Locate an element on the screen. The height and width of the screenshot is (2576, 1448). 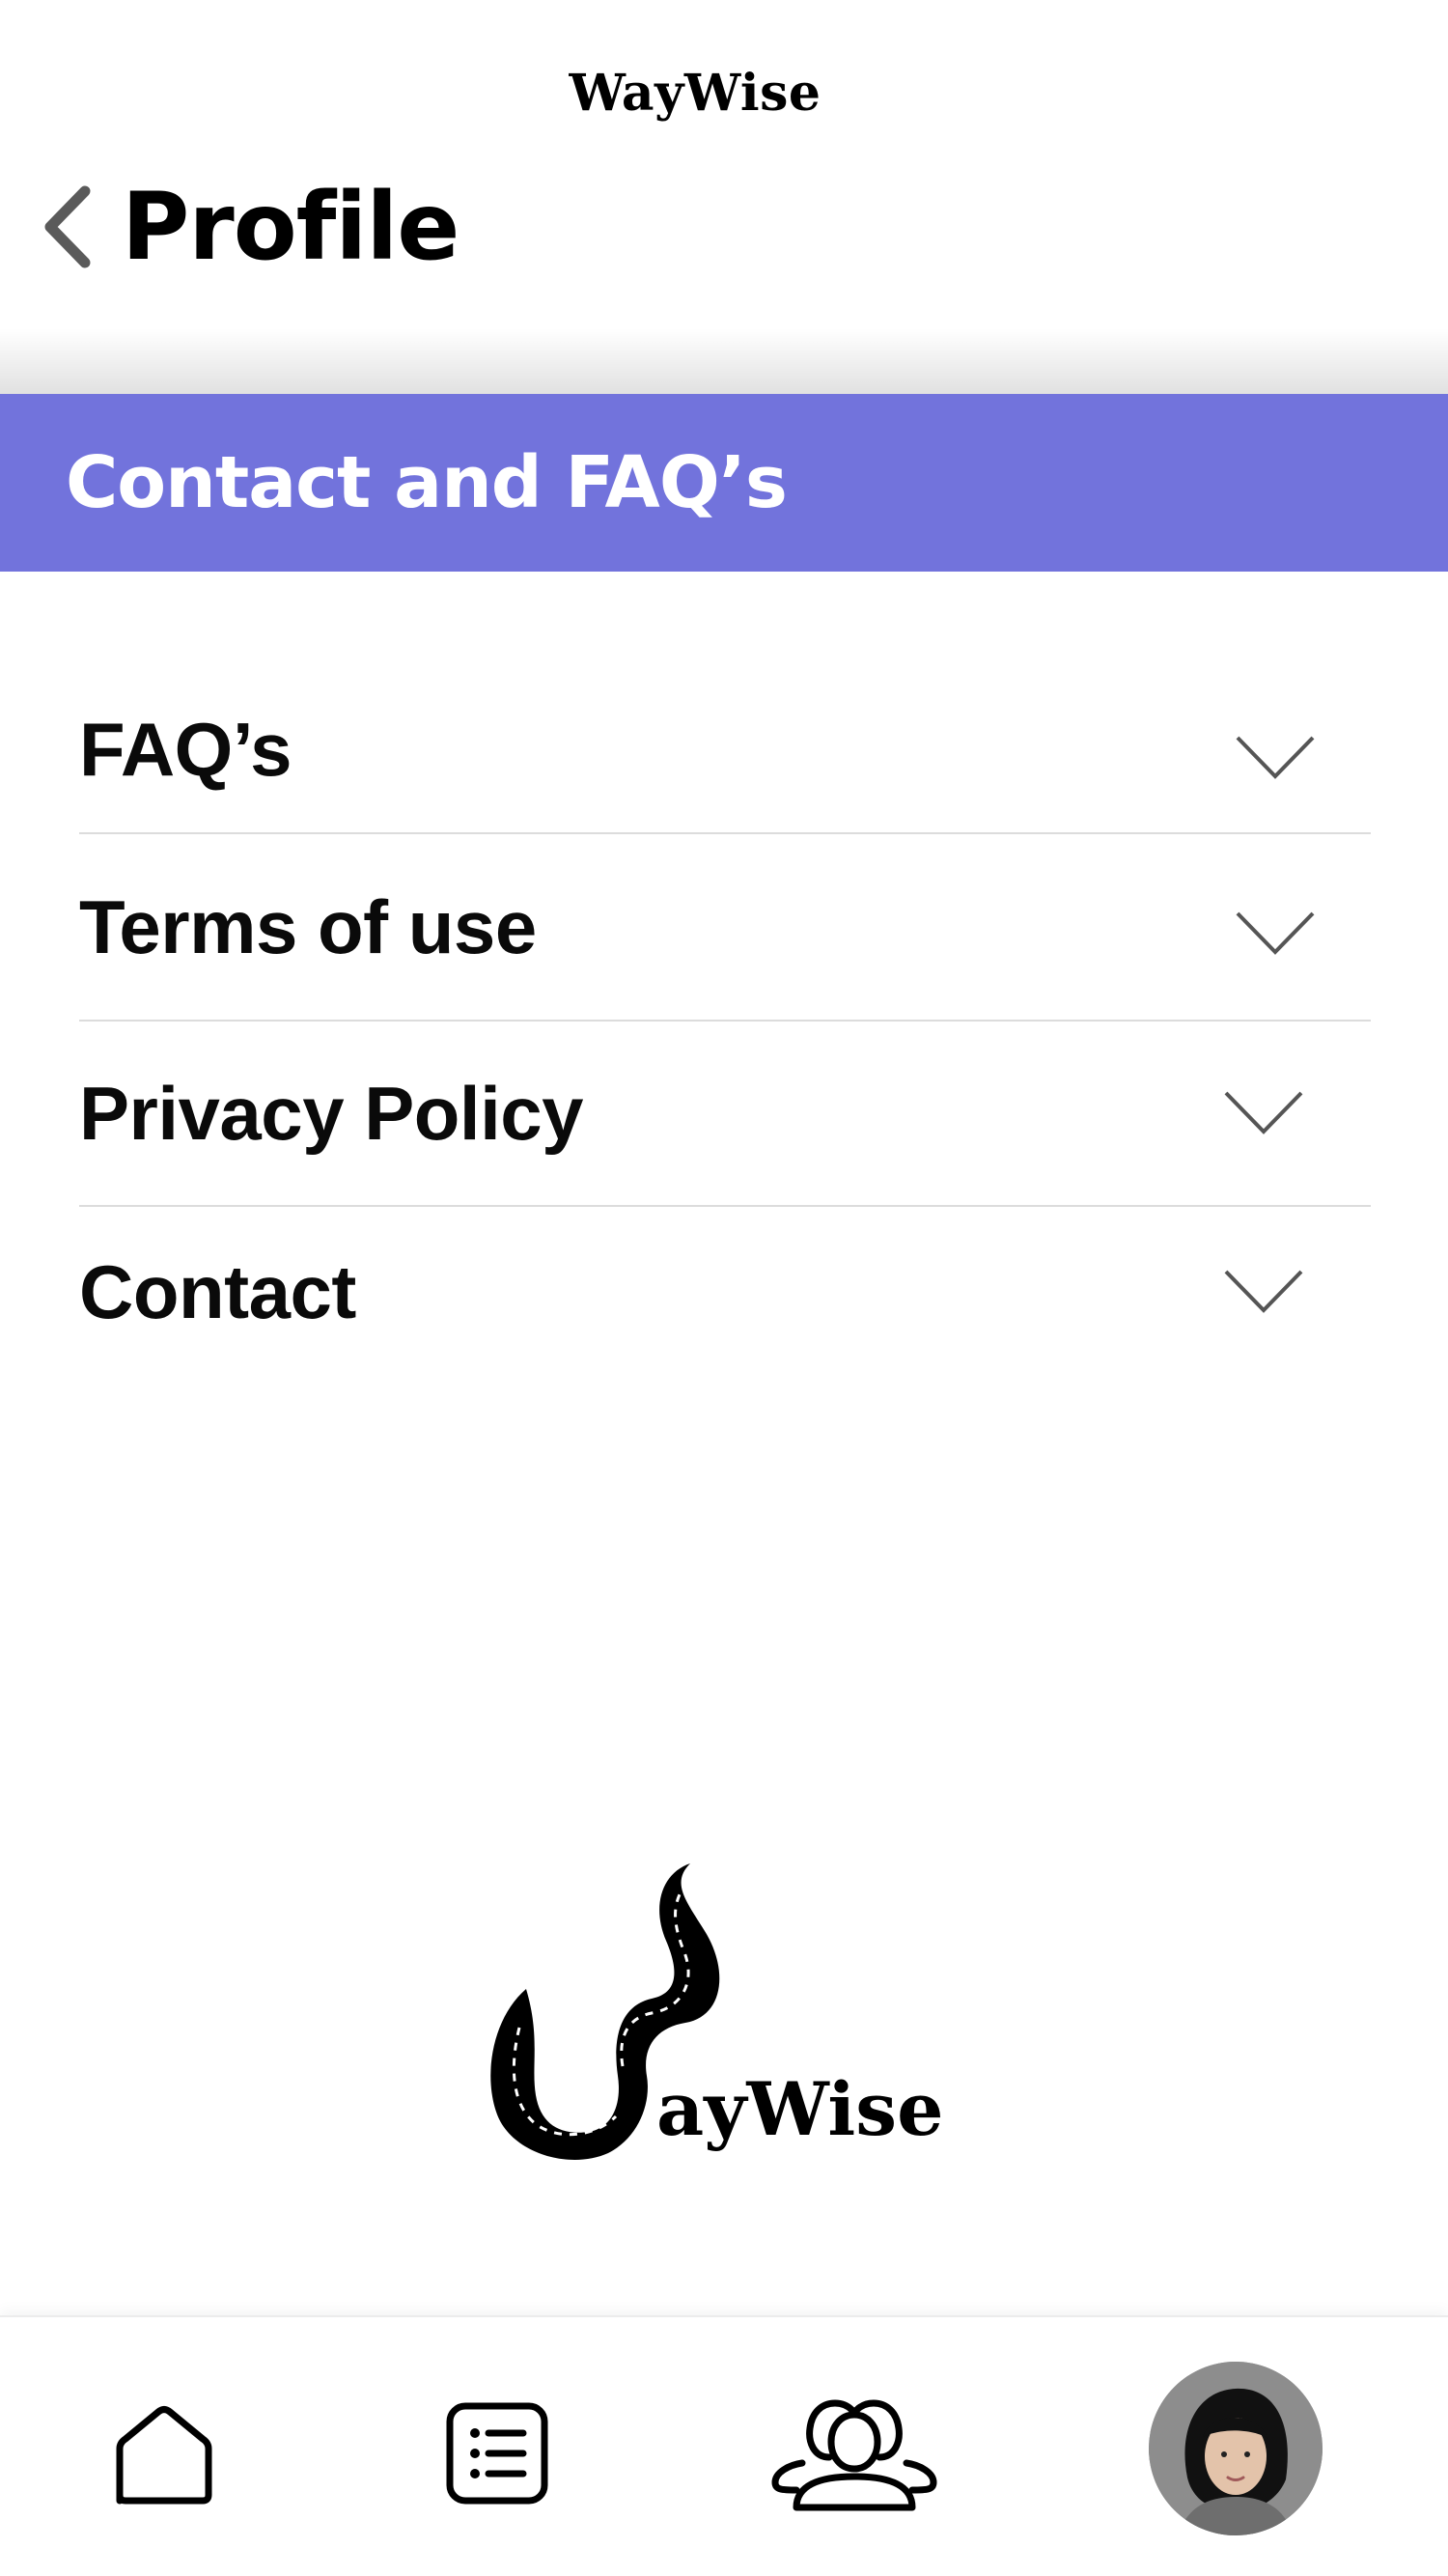
accordion-label: FAQ’s is located at coordinates (186, 749).